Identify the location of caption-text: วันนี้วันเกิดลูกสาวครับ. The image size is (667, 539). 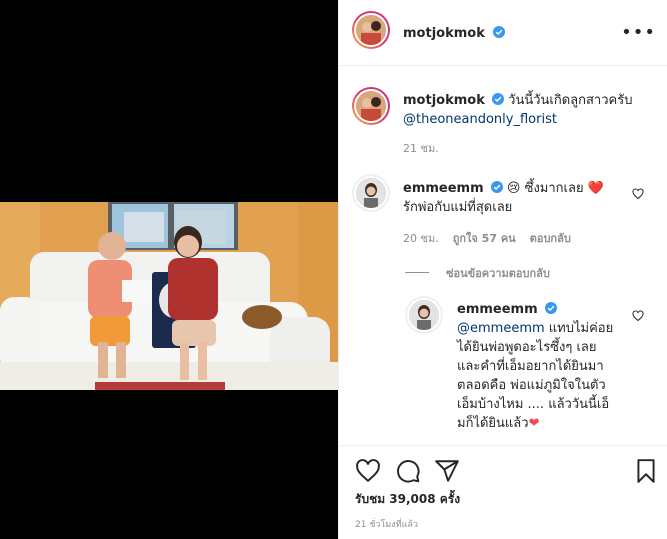
(570, 100).